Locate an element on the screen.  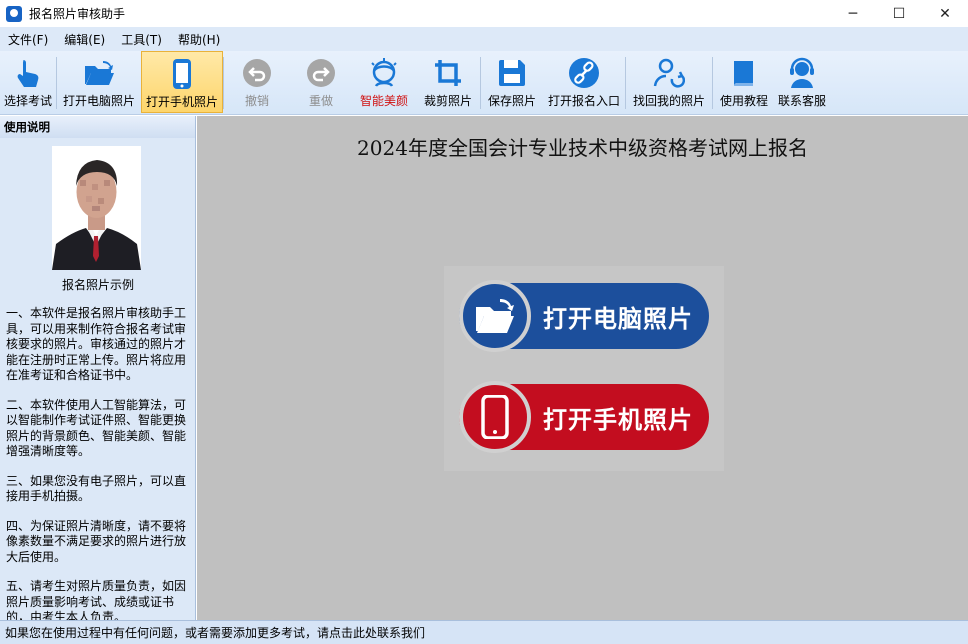
minimize-button: ─ is located at coordinates (853, 13).